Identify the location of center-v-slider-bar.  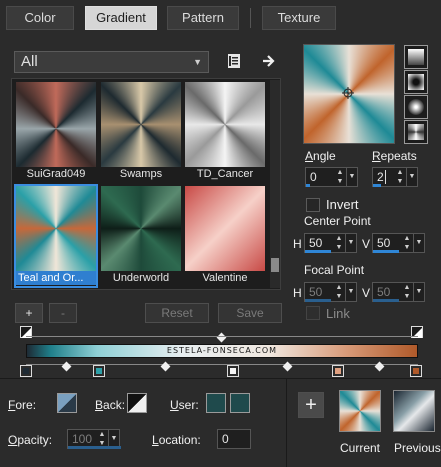
(386, 251).